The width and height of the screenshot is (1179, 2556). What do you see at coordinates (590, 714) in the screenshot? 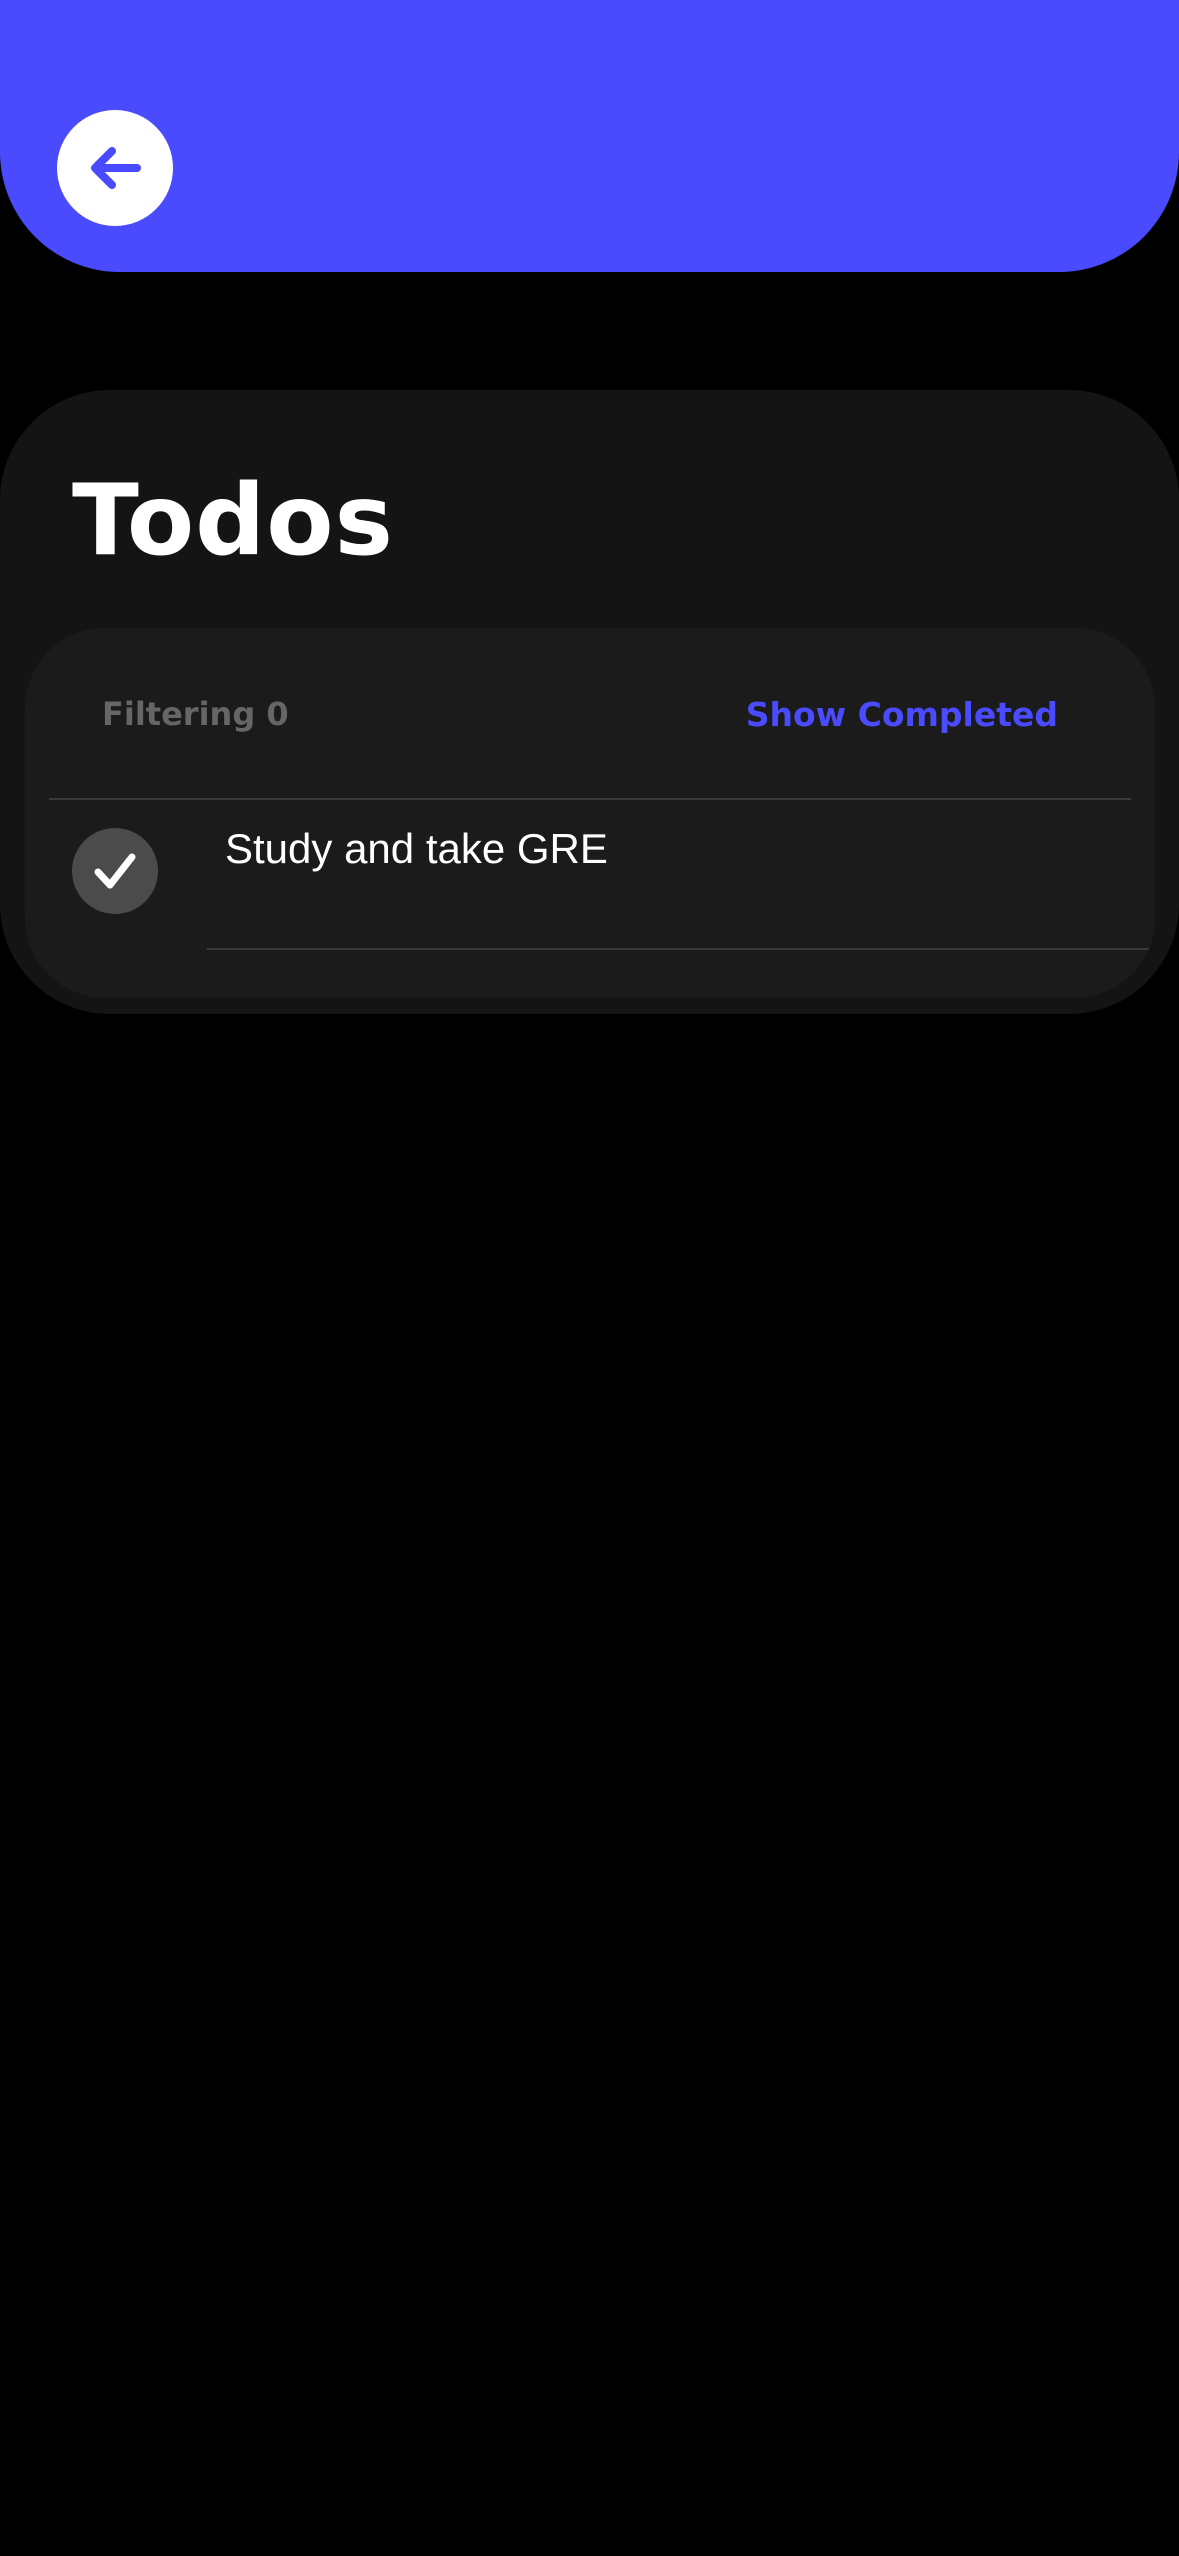
I see `filter-row: Filtering 0 Show Completed` at bounding box center [590, 714].